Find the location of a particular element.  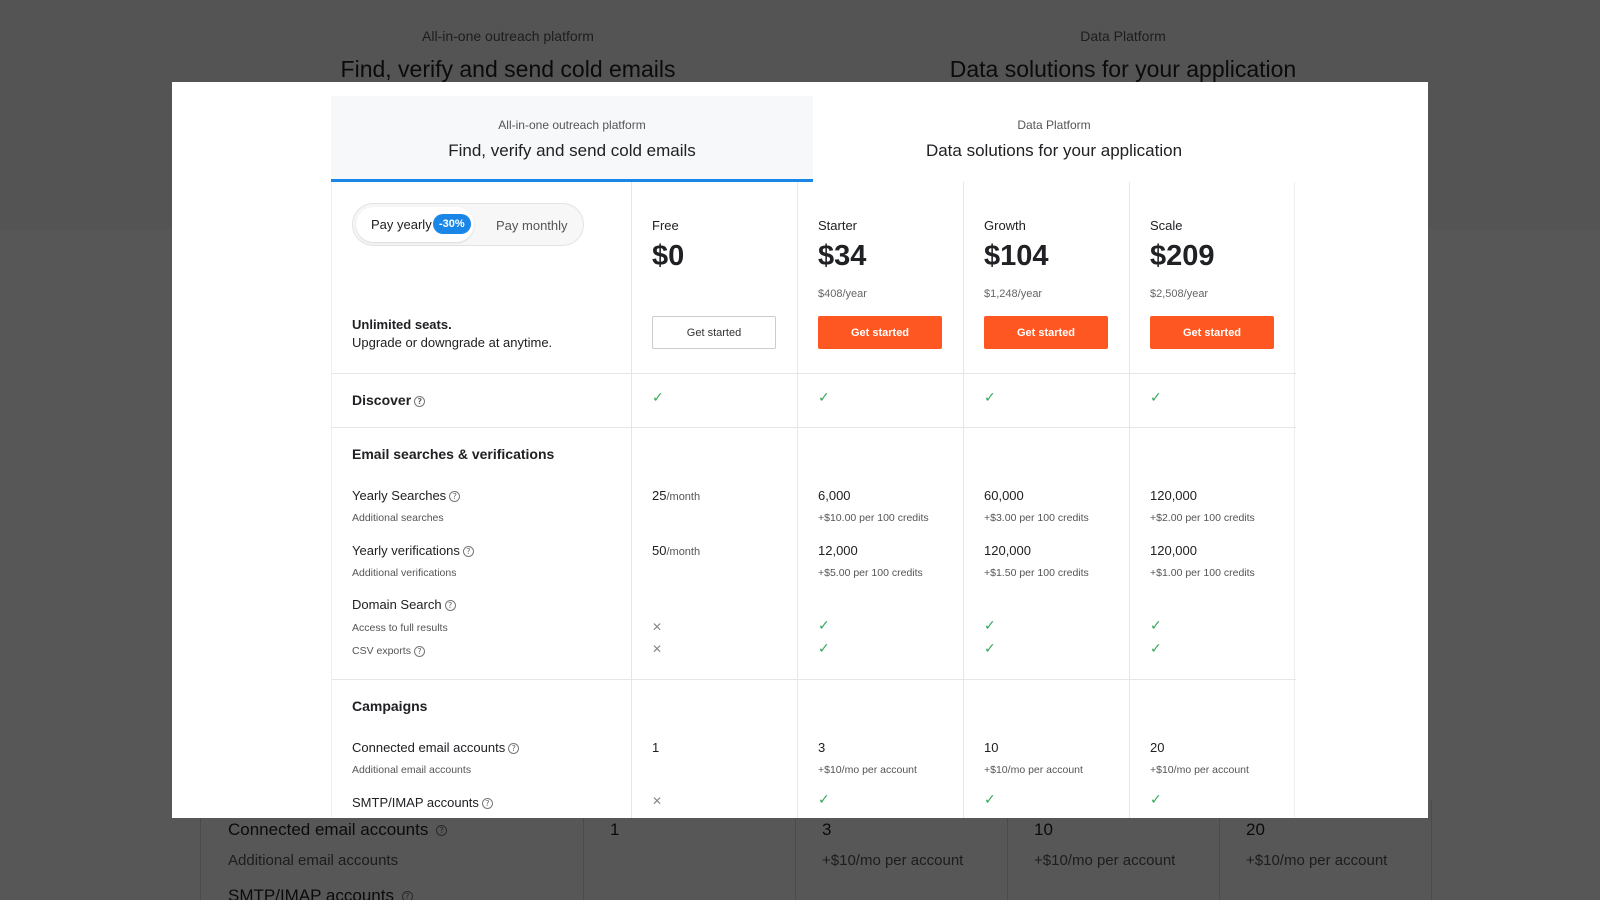

plan-name-growth: Growth is located at coordinates (1005, 225).